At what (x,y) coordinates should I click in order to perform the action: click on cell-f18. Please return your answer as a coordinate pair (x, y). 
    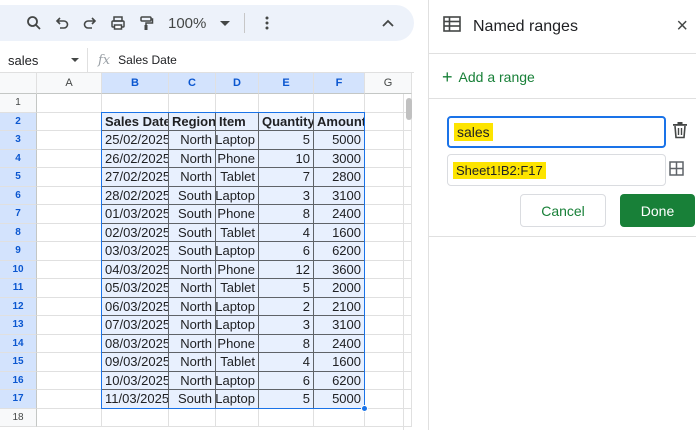
    Looking at the image, I should click on (339, 417).